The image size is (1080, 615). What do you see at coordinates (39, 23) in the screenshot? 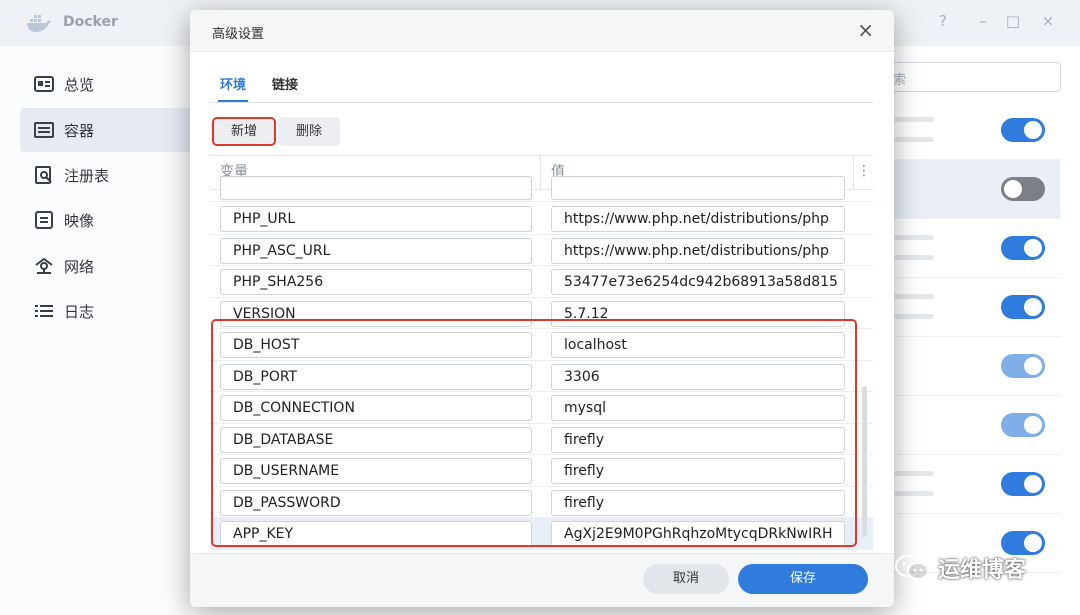
I see `docker-logo-icon` at bounding box center [39, 23].